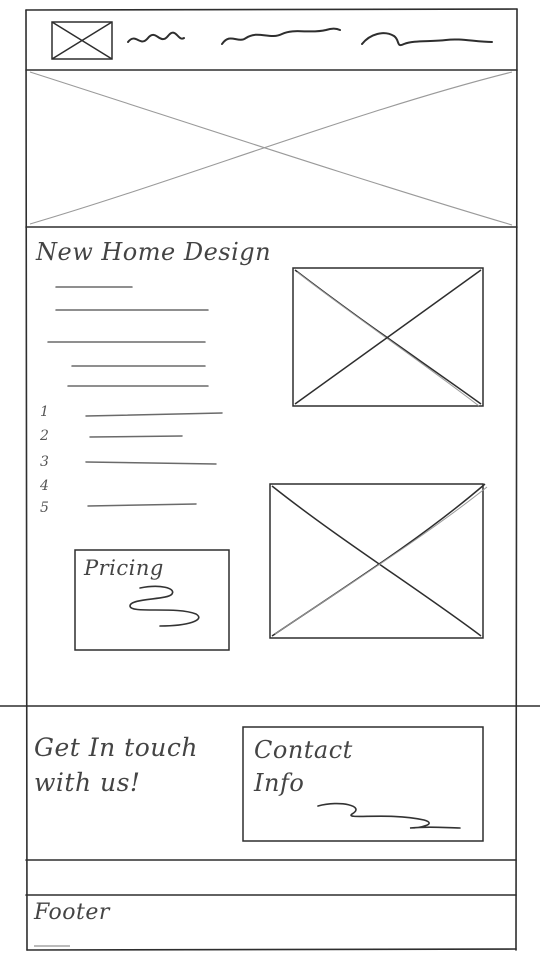  What do you see at coordinates (124, 568) in the screenshot?
I see `pricing-title: Pricing` at bounding box center [124, 568].